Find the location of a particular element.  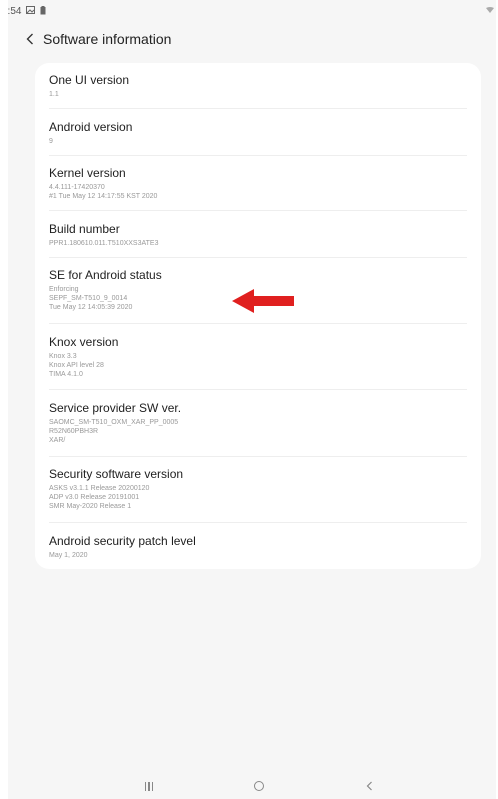

list-item-android-security-patch-level: Android security patch level May 1, 2020 is located at coordinates (258, 547).